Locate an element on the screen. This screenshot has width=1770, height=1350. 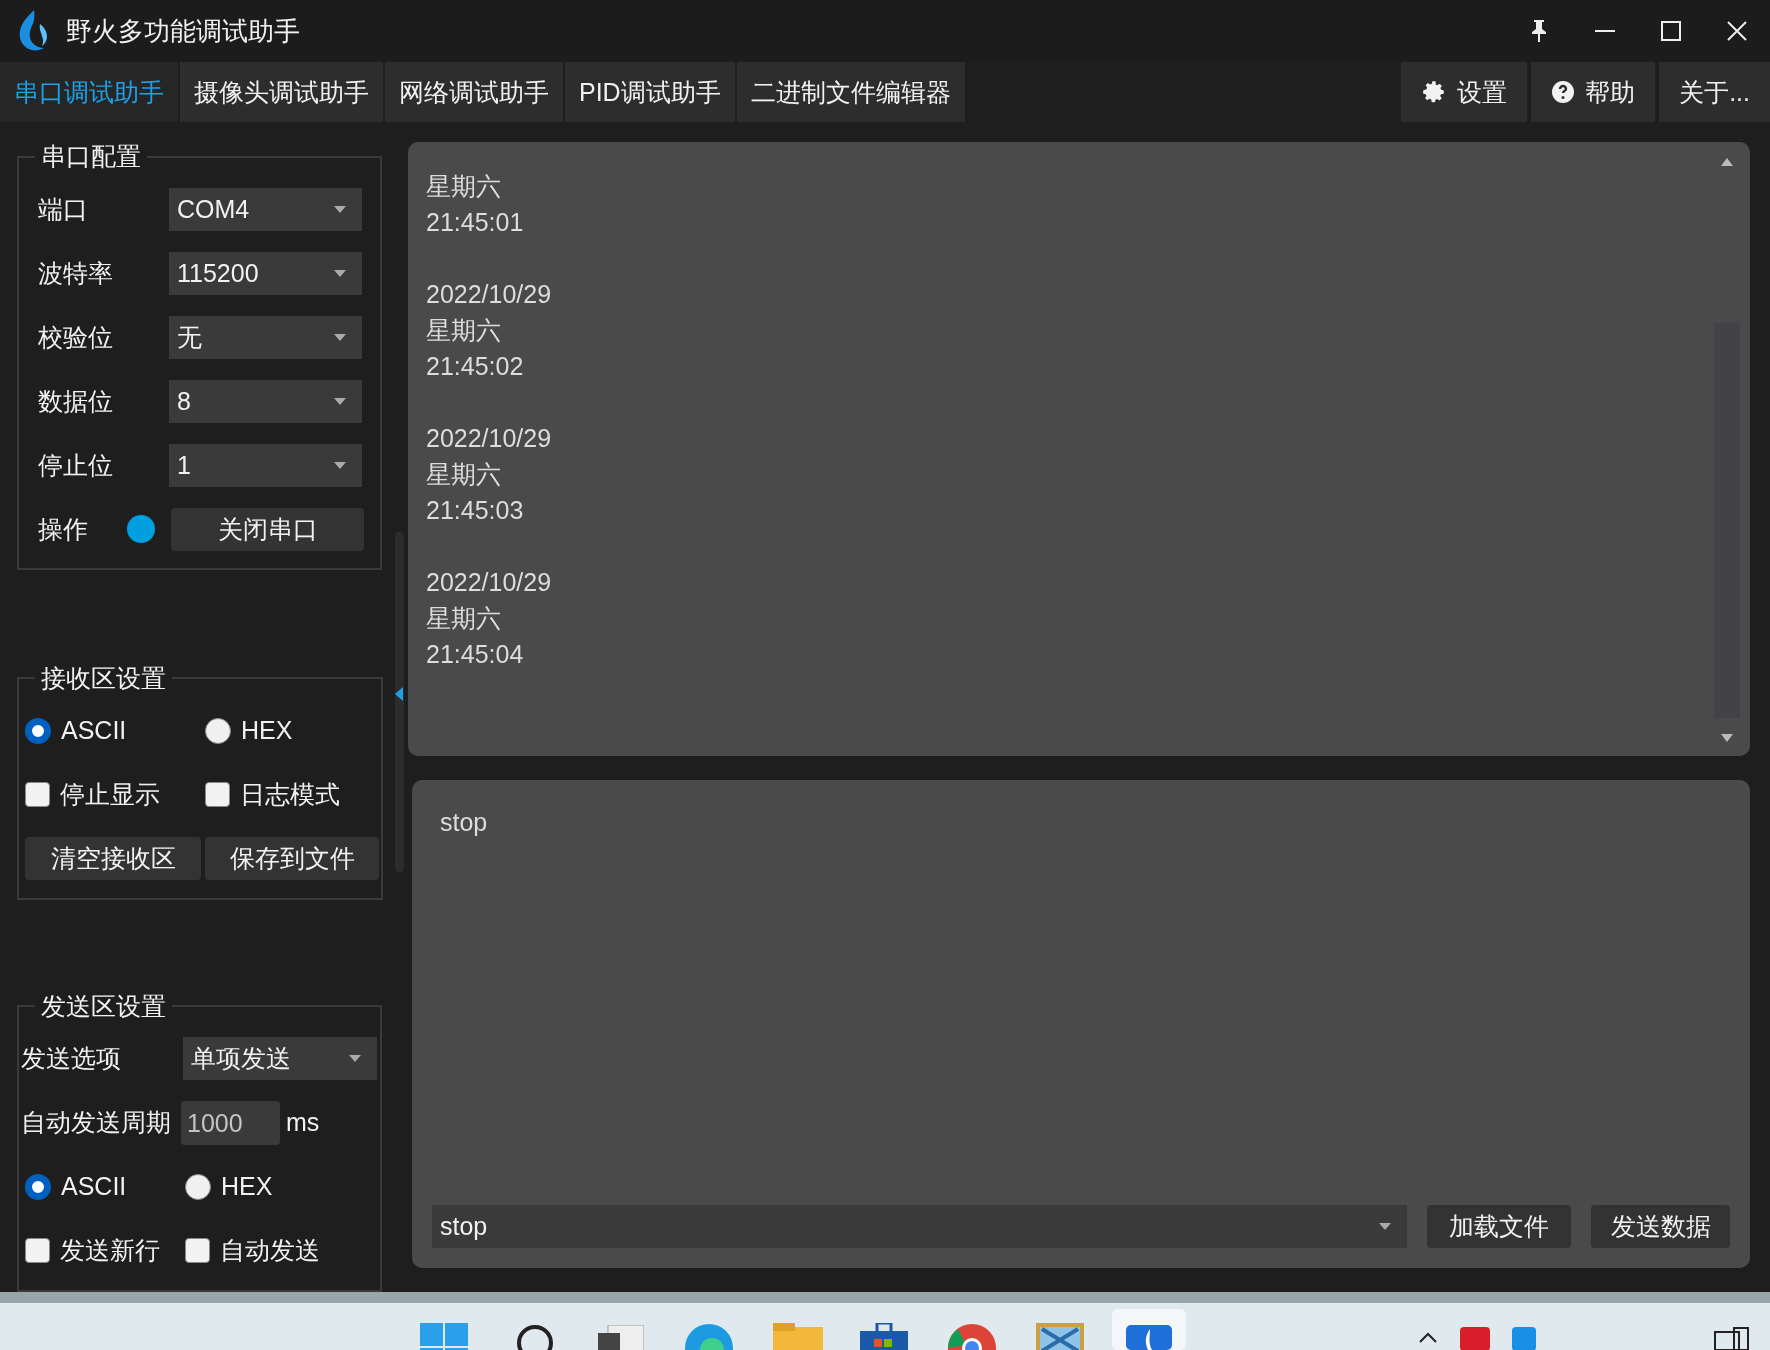
browser-icon is located at coordinates (709, 1336).